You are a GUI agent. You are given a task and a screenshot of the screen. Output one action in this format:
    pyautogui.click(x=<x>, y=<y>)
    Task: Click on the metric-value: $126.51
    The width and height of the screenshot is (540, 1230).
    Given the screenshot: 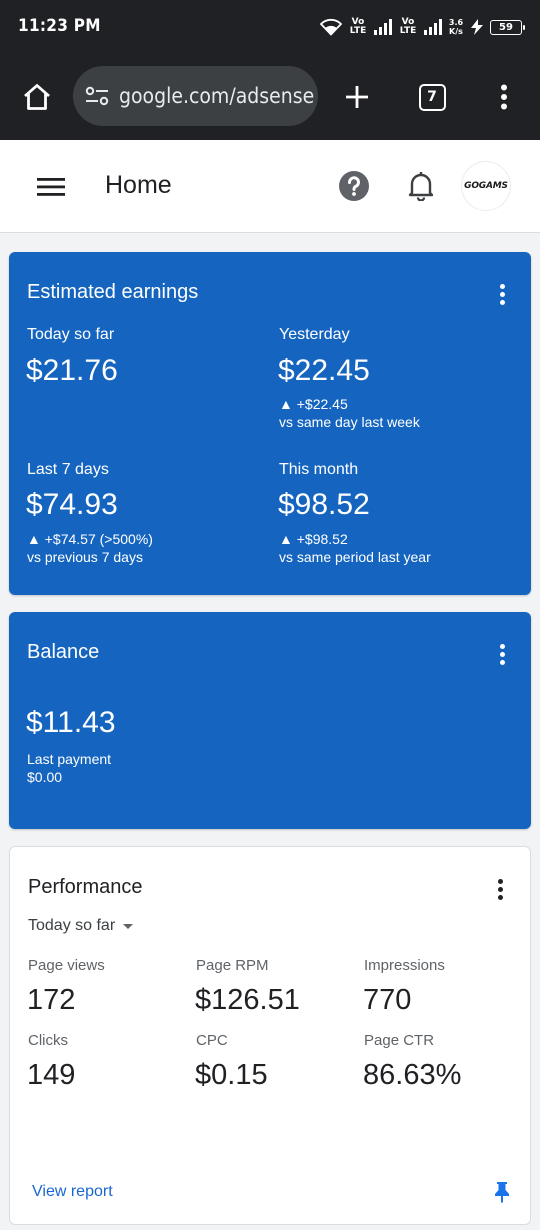 What is the action you would take?
    pyautogui.click(x=247, y=1000)
    